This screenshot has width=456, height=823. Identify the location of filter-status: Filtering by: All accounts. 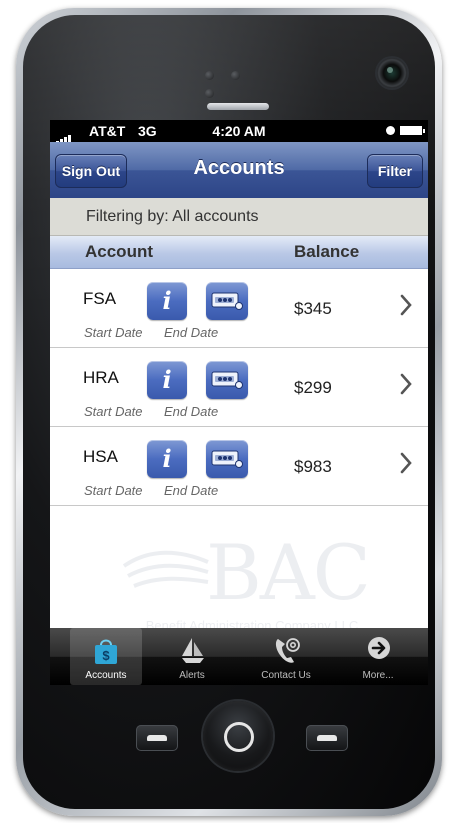
(239, 217).